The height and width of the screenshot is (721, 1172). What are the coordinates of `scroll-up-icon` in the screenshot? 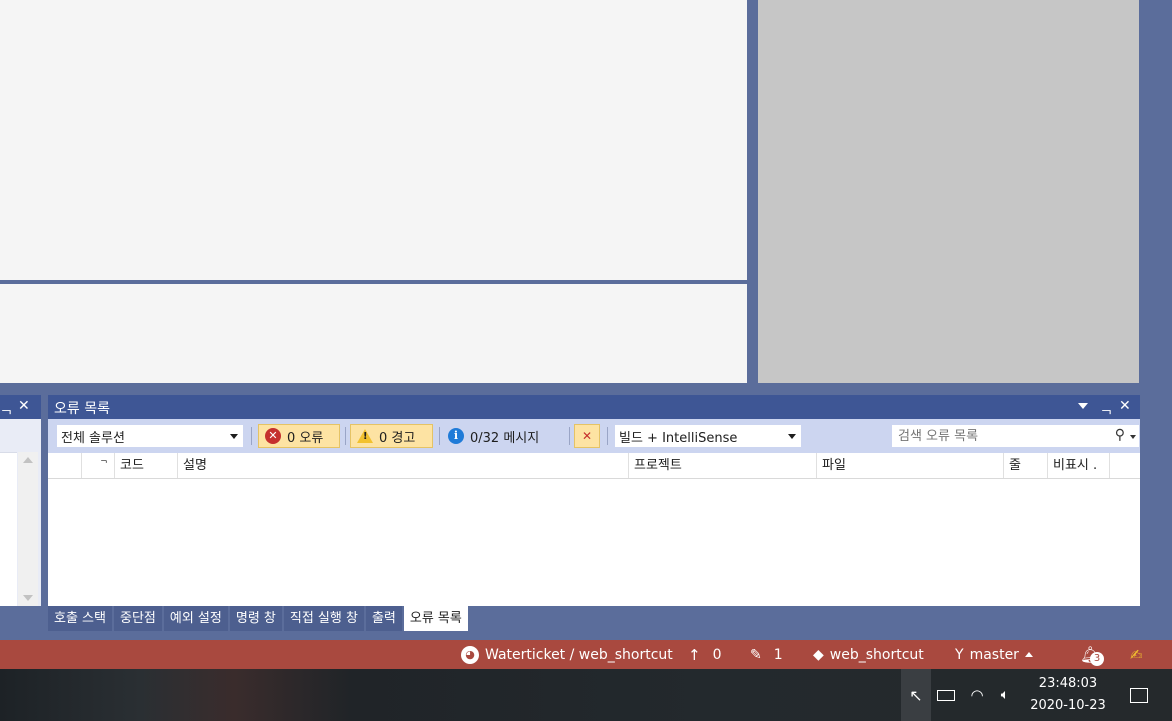 It's located at (28, 460).